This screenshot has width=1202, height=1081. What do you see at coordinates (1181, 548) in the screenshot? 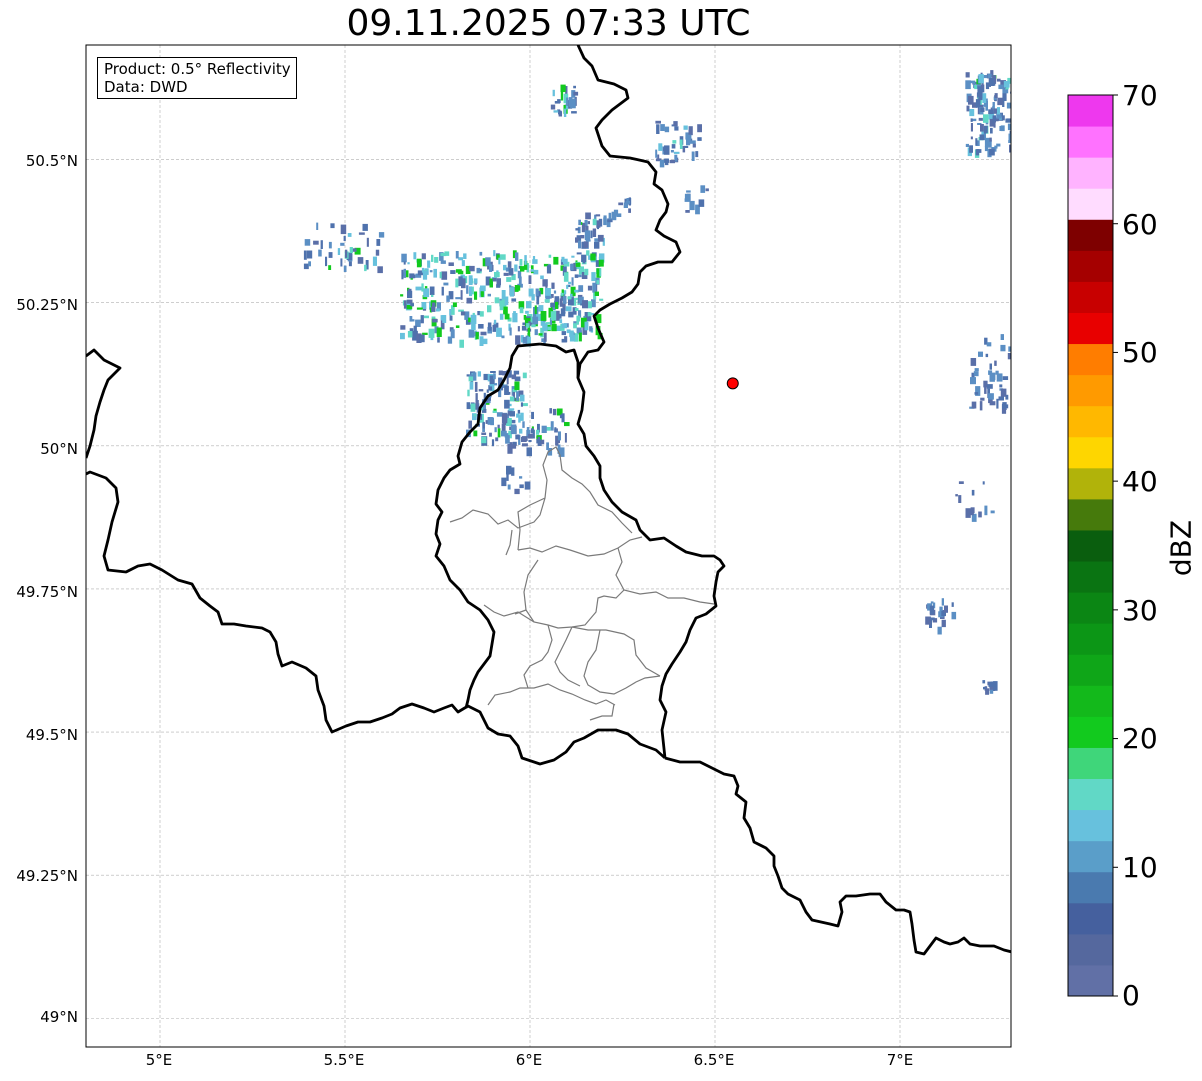
I see `colorbar-label: dBZ` at bounding box center [1181, 548].